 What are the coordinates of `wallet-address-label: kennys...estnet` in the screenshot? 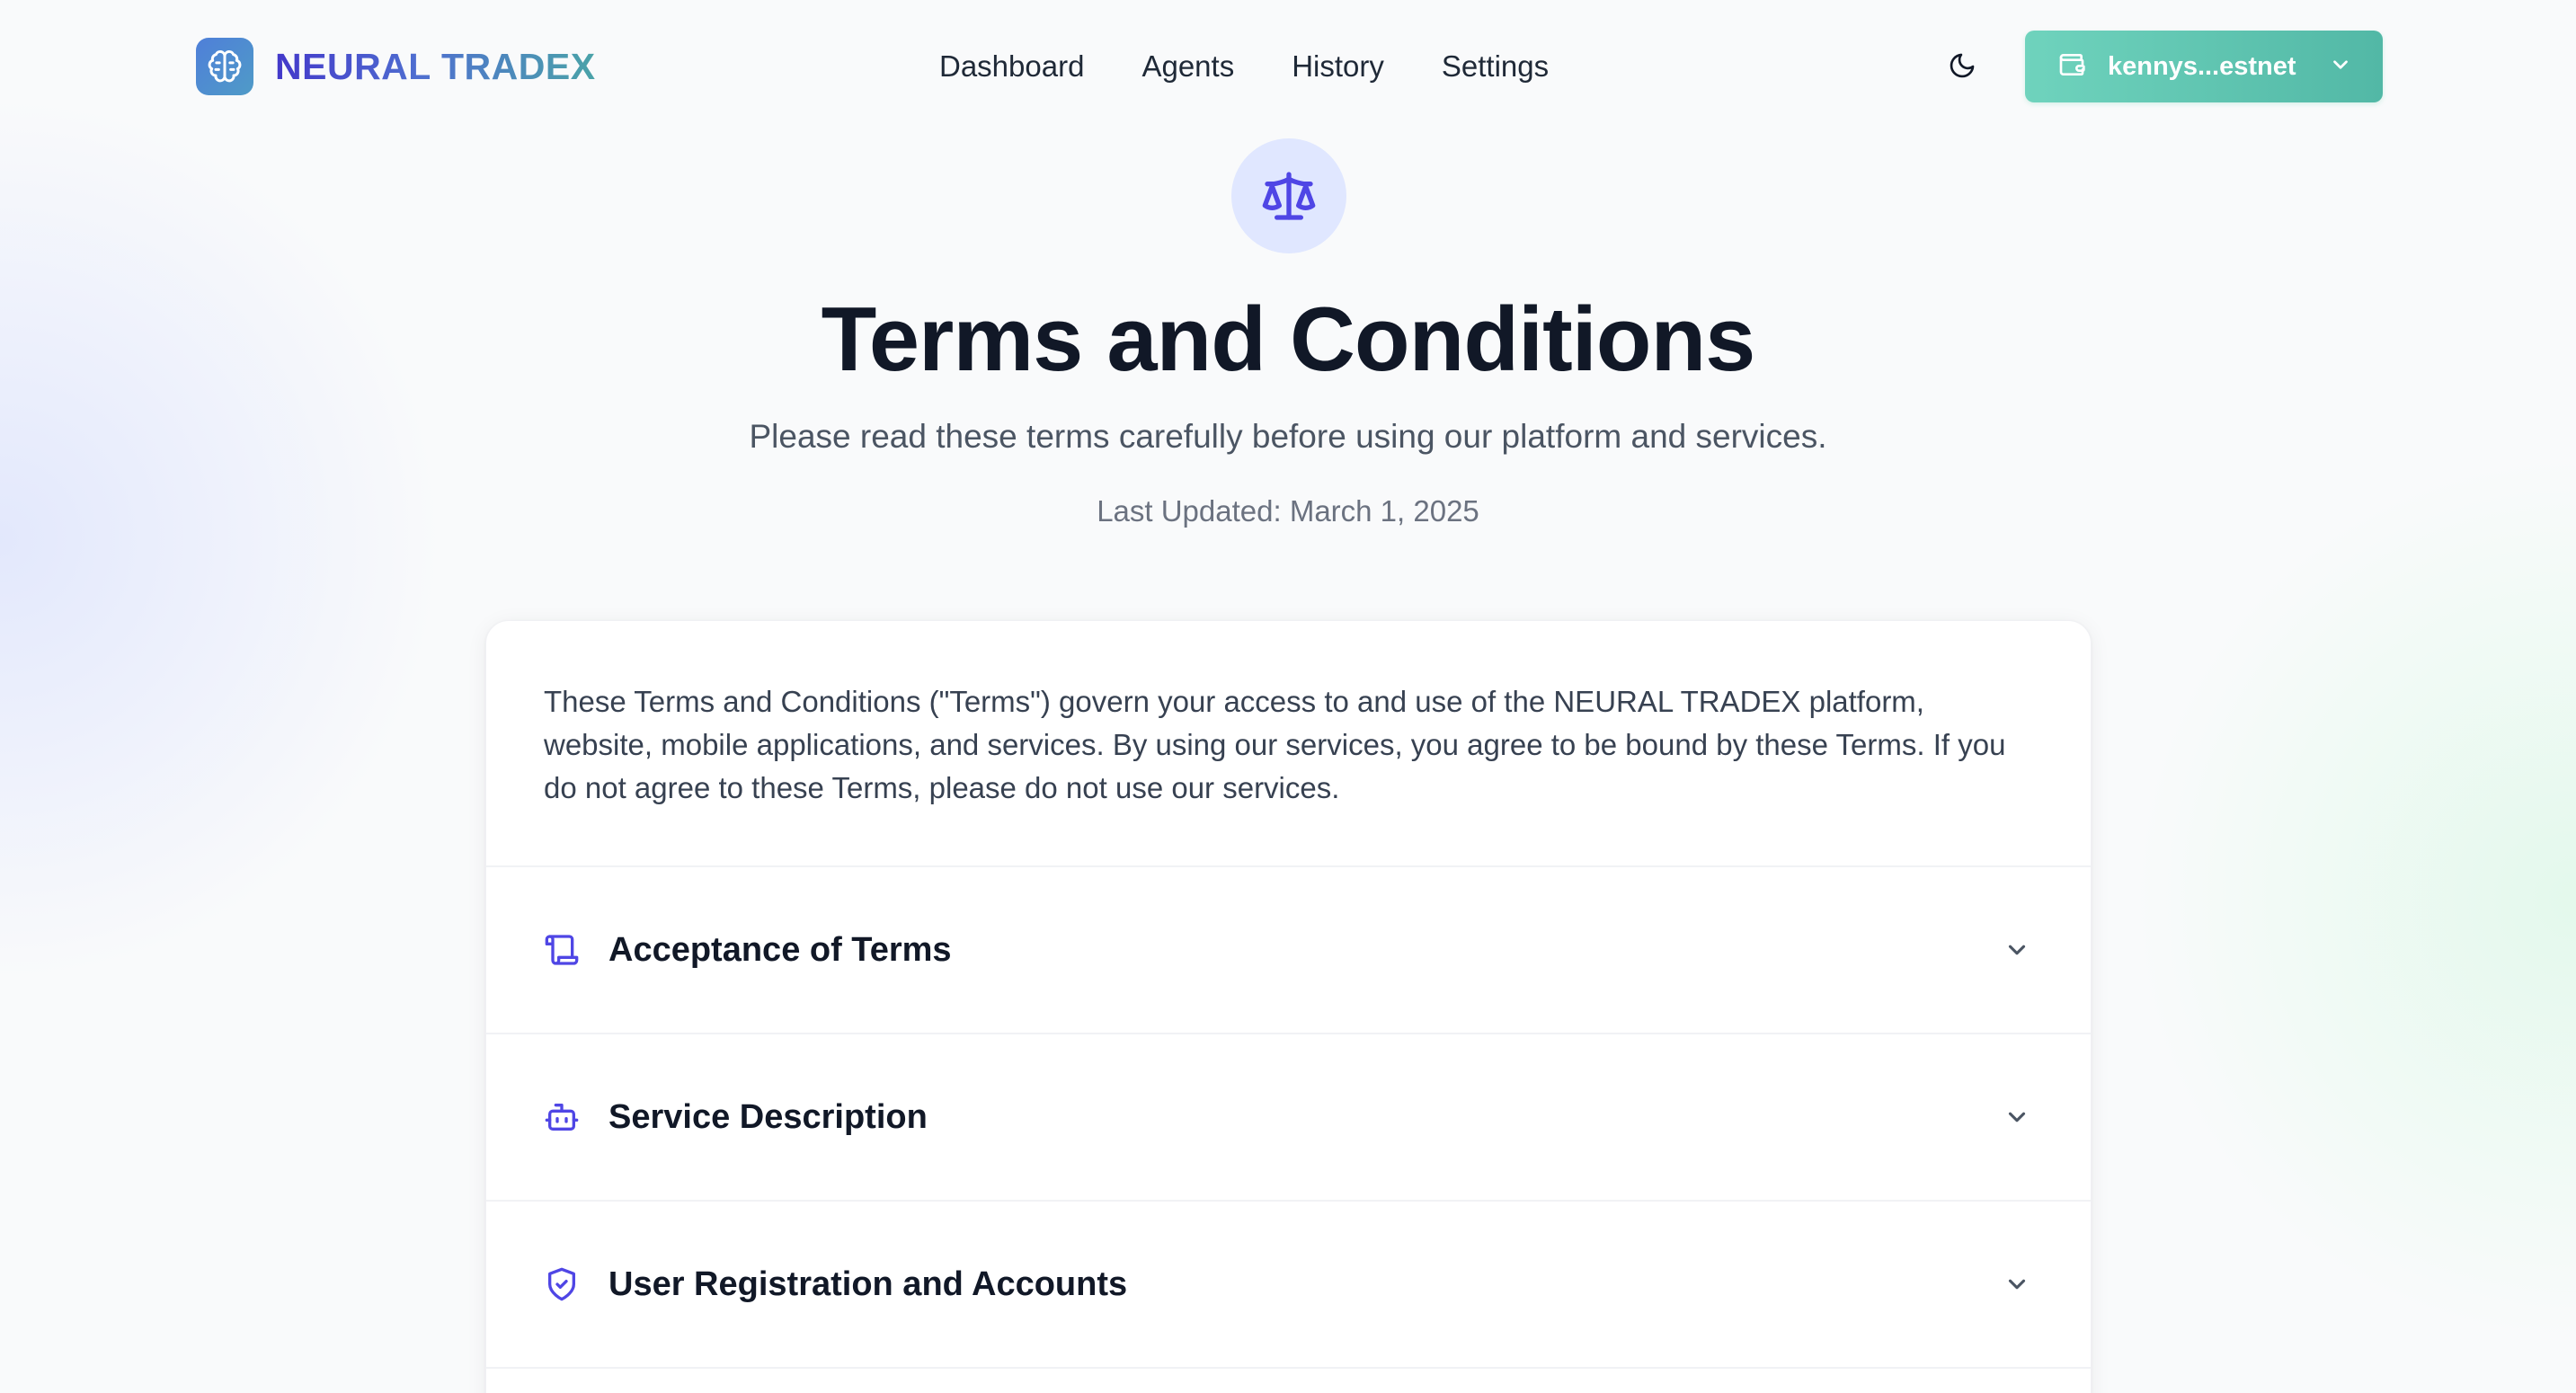 It's located at (2202, 66).